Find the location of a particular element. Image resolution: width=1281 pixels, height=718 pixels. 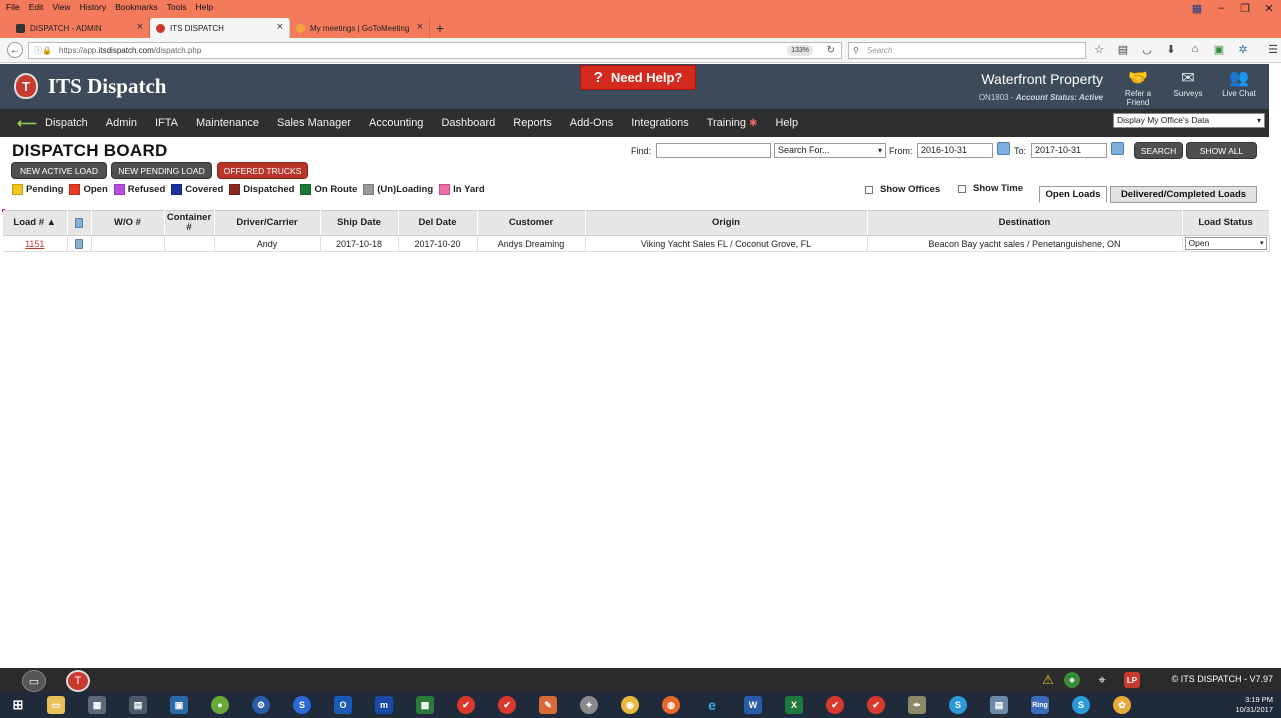

live-chat-button: 👥 Live Chat is located at coordinates (1239, 84).